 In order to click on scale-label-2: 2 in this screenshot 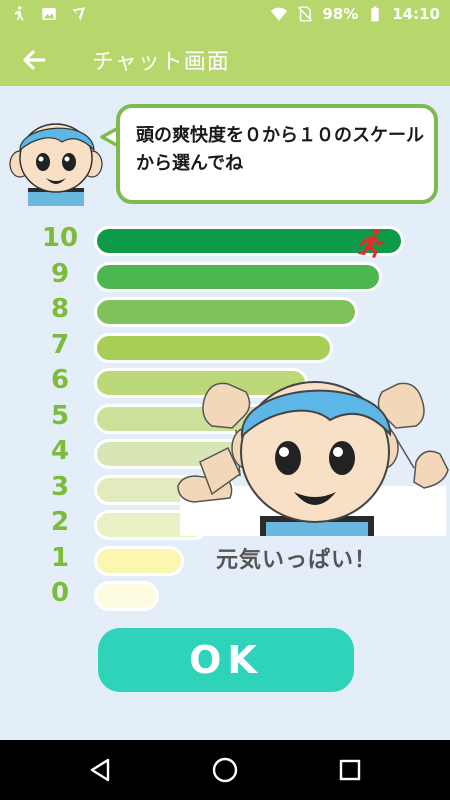, I will do `click(60, 522)`.